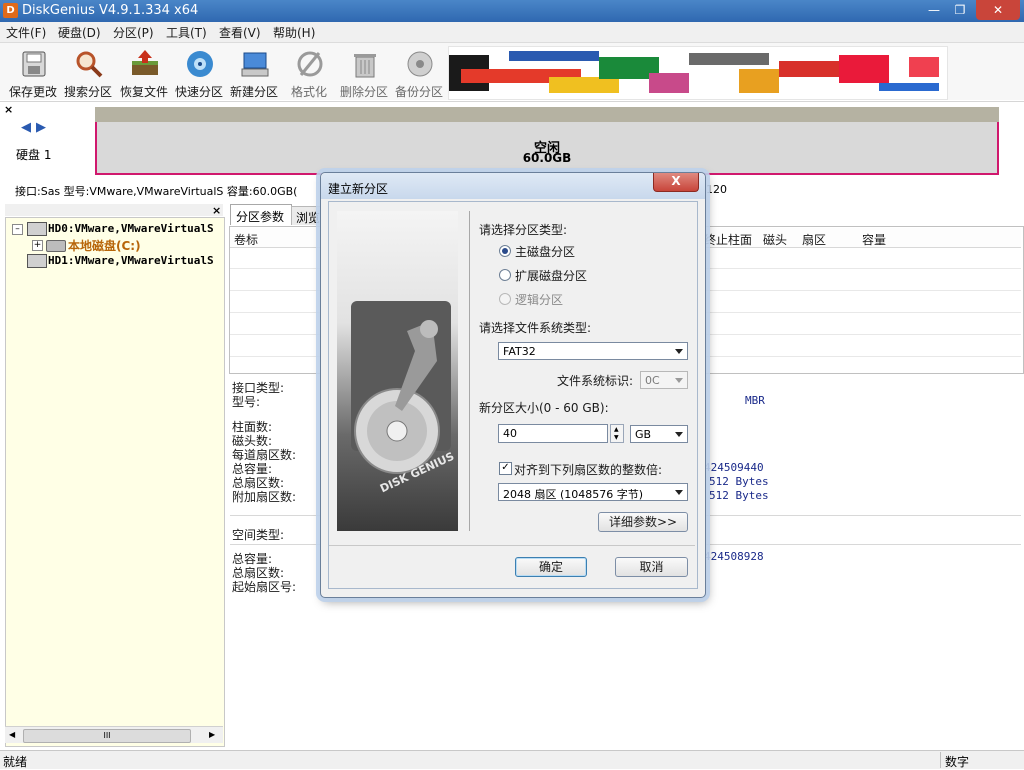  I want to click on fs-id-value: 0C, so click(652, 380).